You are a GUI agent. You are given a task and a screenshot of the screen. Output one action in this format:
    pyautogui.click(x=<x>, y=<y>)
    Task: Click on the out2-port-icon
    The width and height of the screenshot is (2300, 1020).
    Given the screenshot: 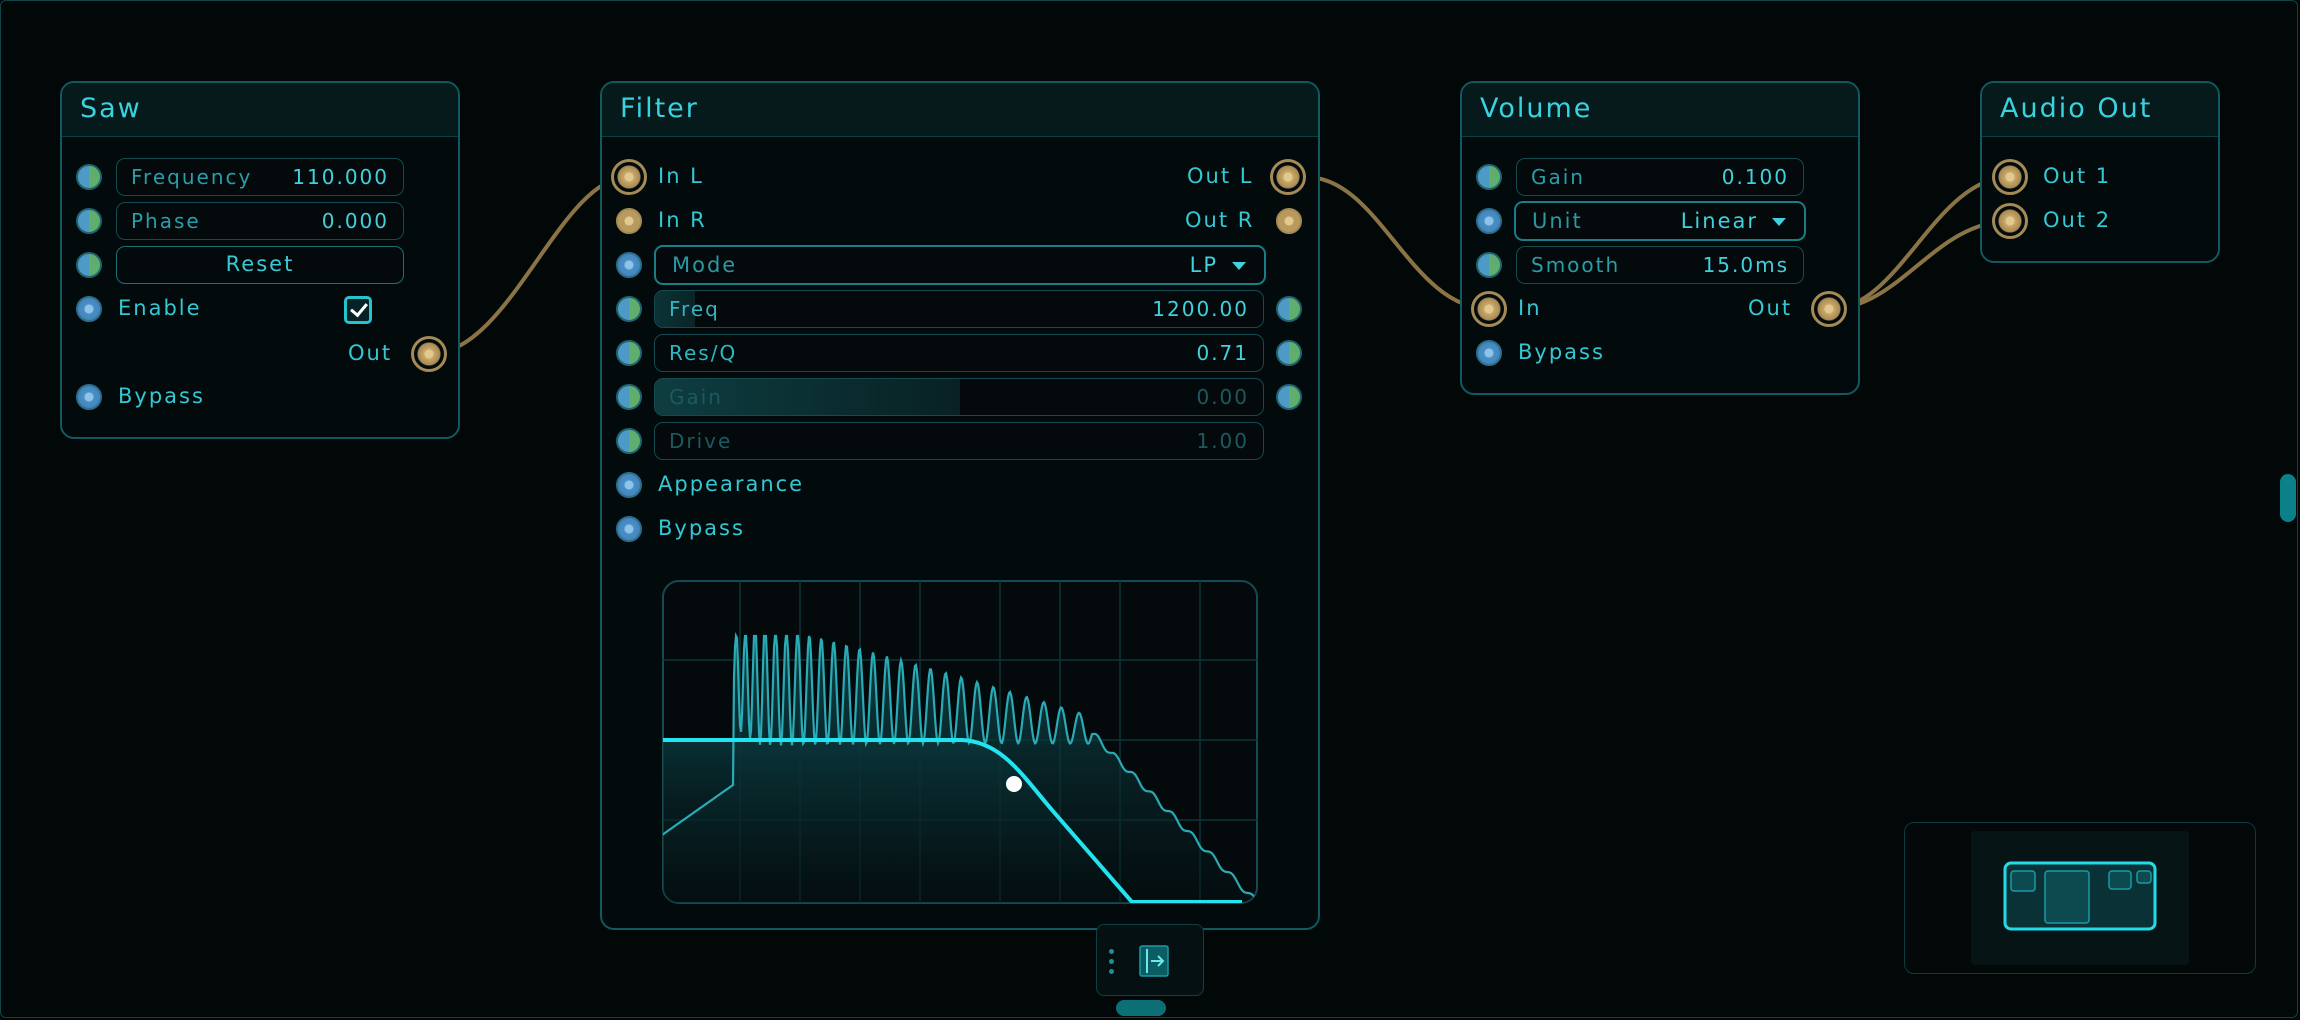 What is the action you would take?
    pyautogui.click(x=2010, y=221)
    